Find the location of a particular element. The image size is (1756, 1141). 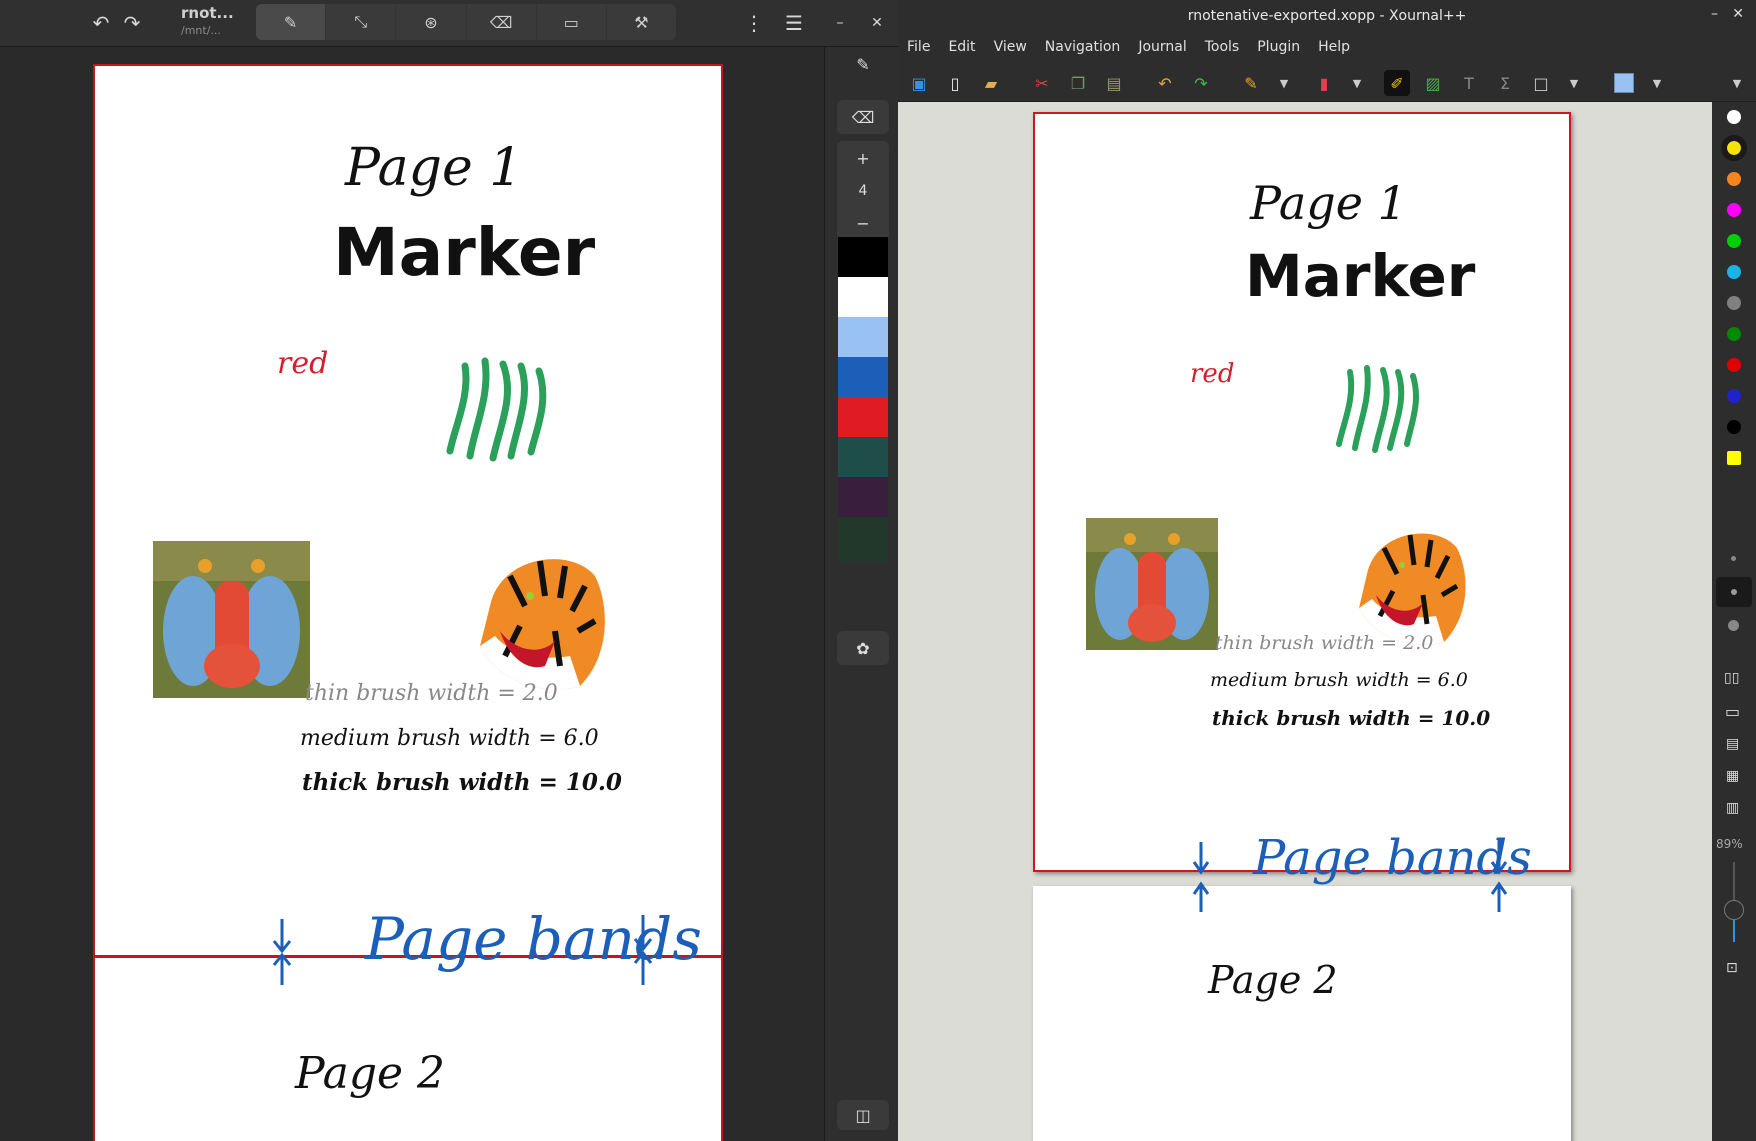

increase-width-button: + is located at coordinates (862, 158).